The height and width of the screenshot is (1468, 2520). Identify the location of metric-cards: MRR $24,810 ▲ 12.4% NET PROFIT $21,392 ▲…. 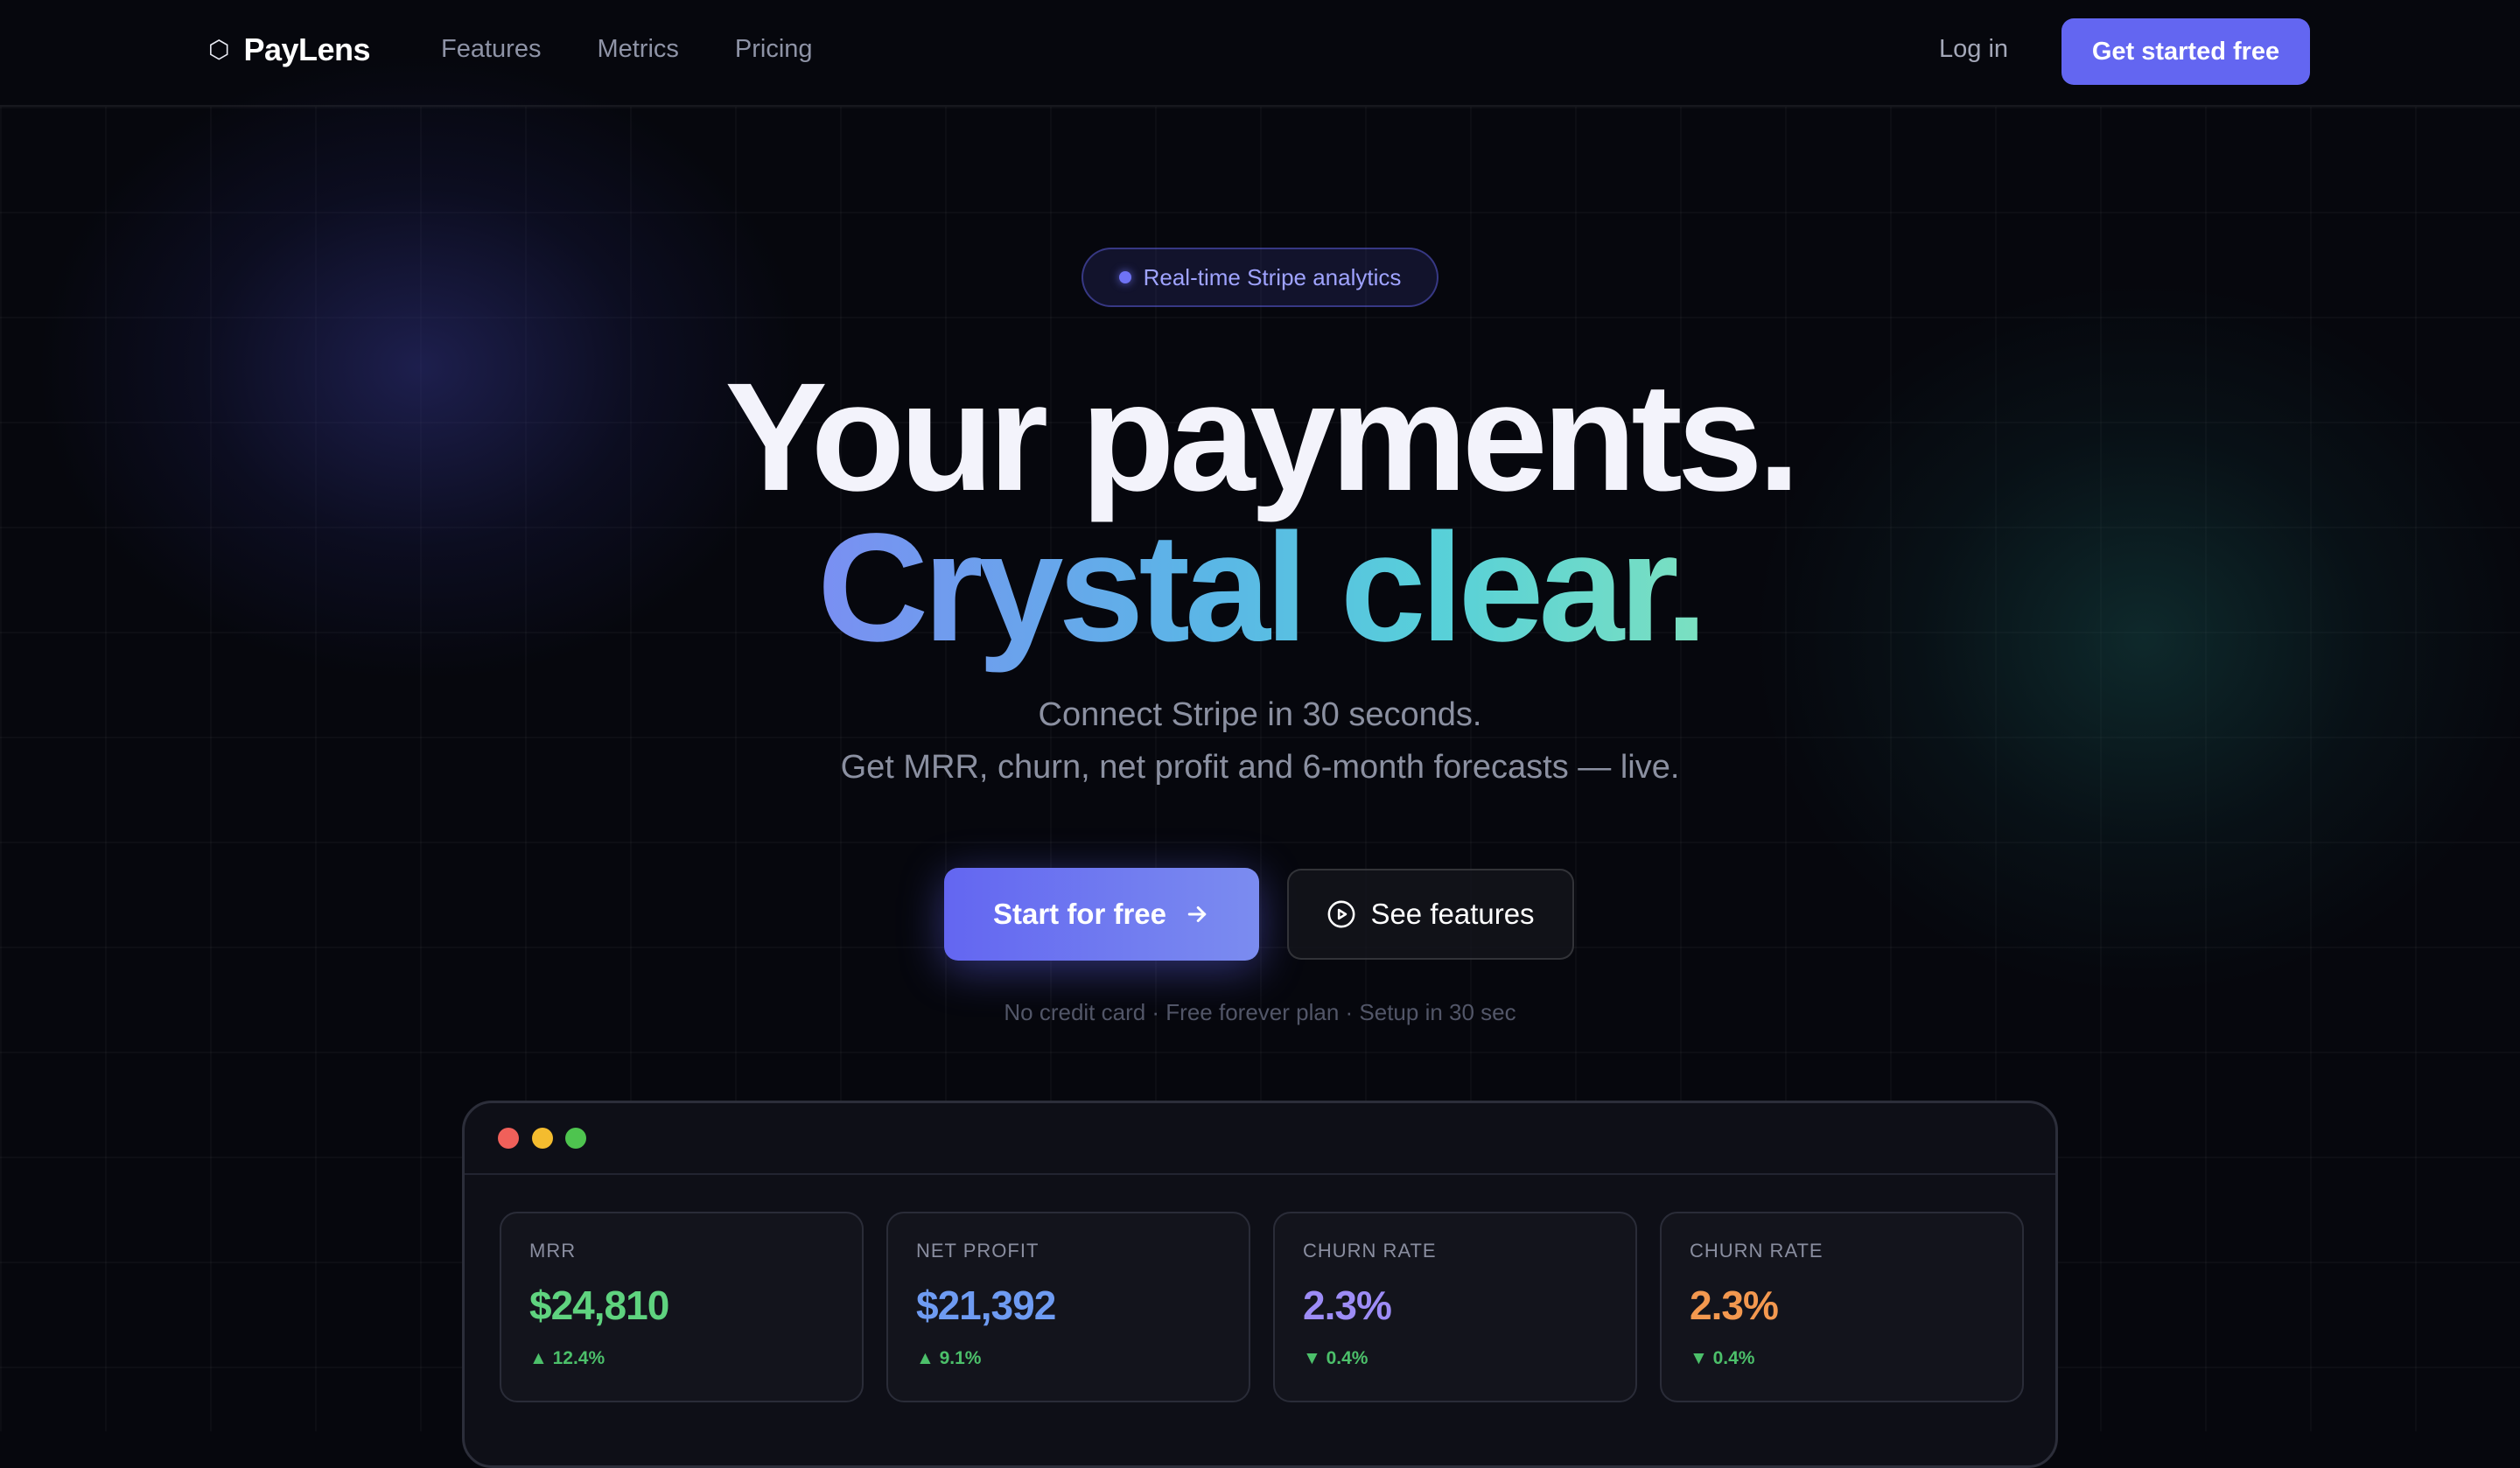
(1262, 1307).